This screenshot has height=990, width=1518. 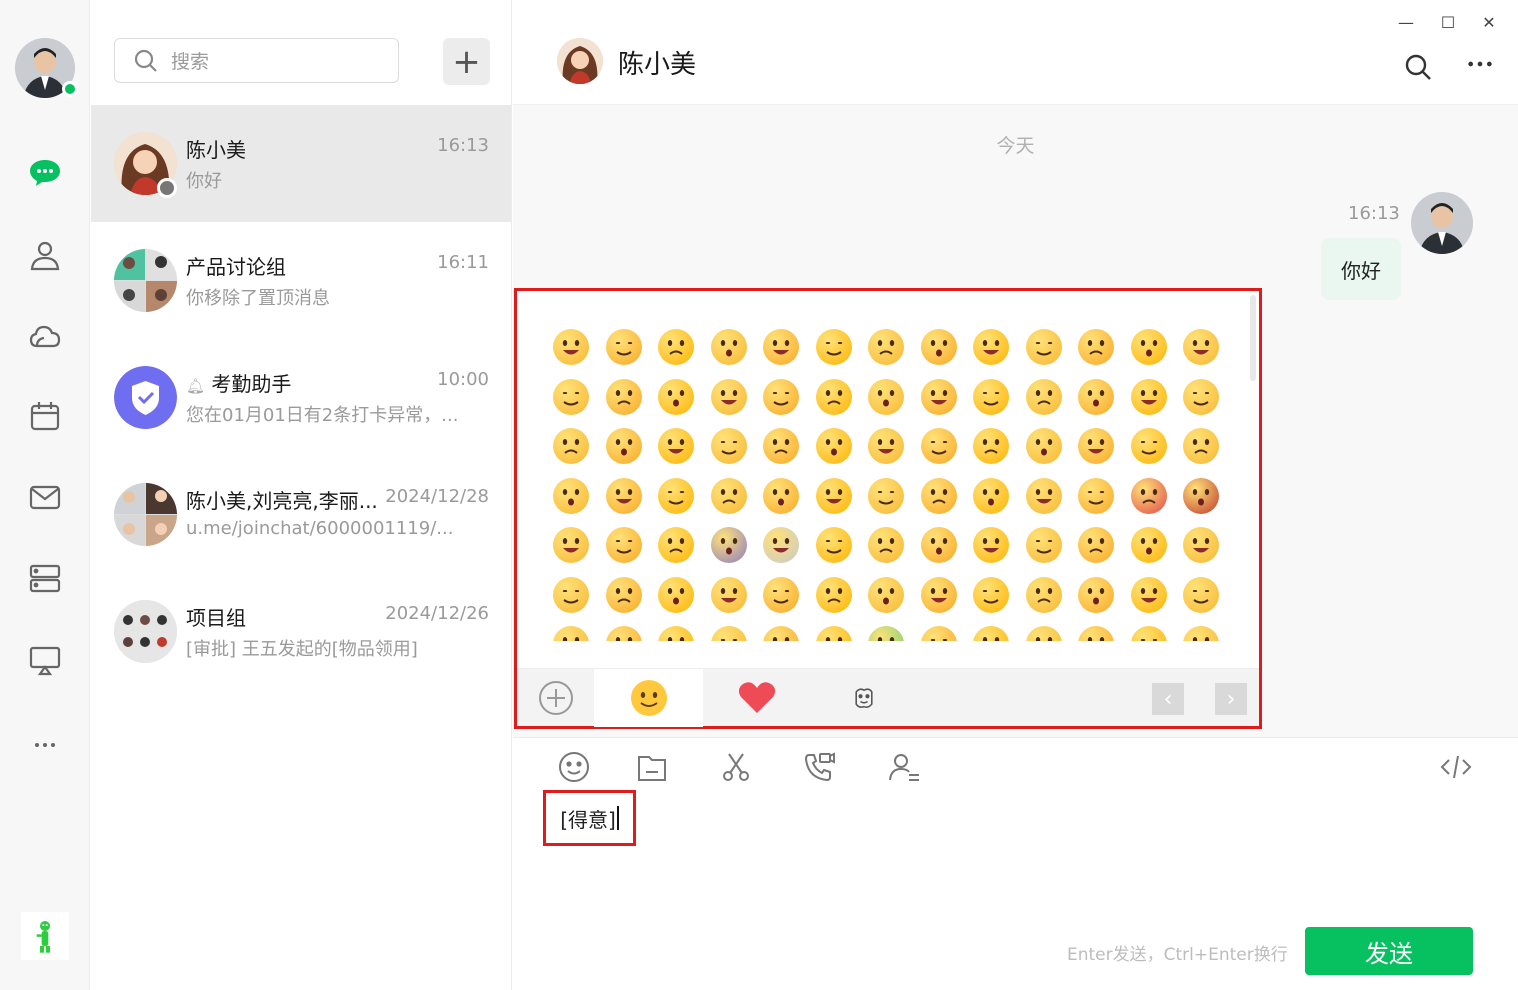 I want to click on search-chat-icon, so click(x=1418, y=67).